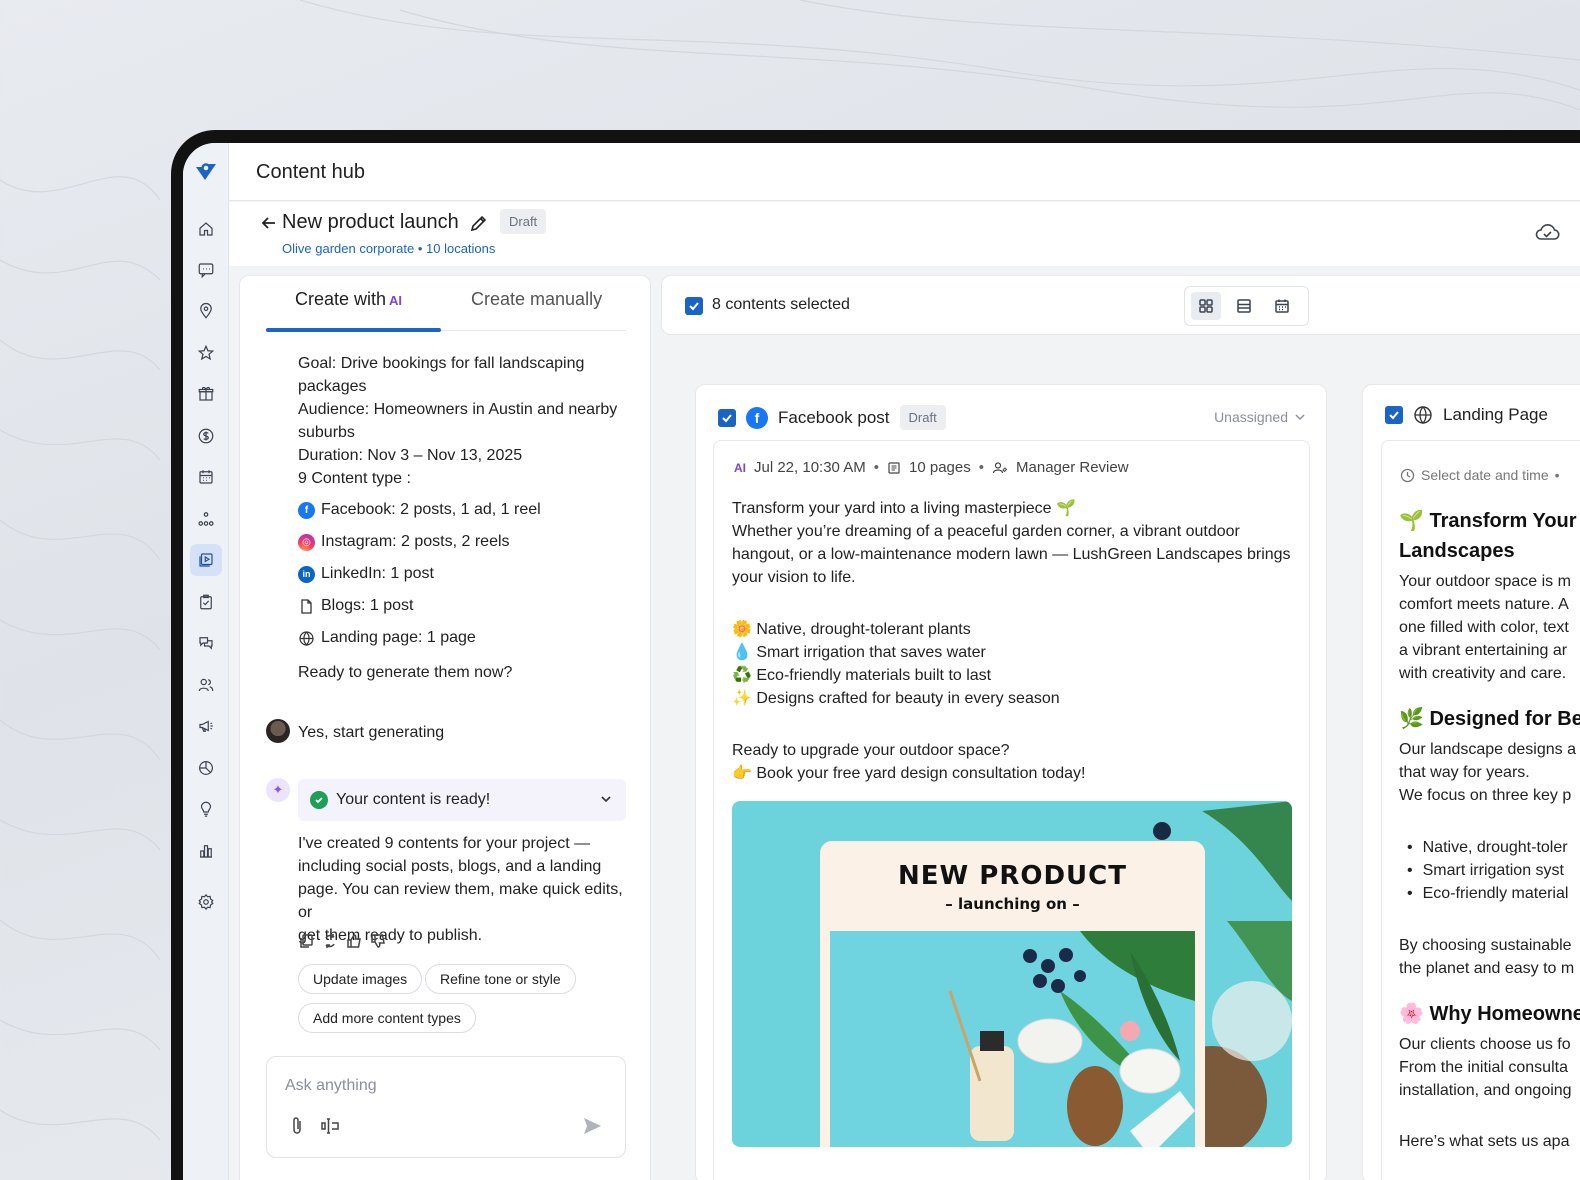 The height and width of the screenshot is (1180, 1580). What do you see at coordinates (354, 478) in the screenshot?
I see `brief-line: 9 Content type :` at bounding box center [354, 478].